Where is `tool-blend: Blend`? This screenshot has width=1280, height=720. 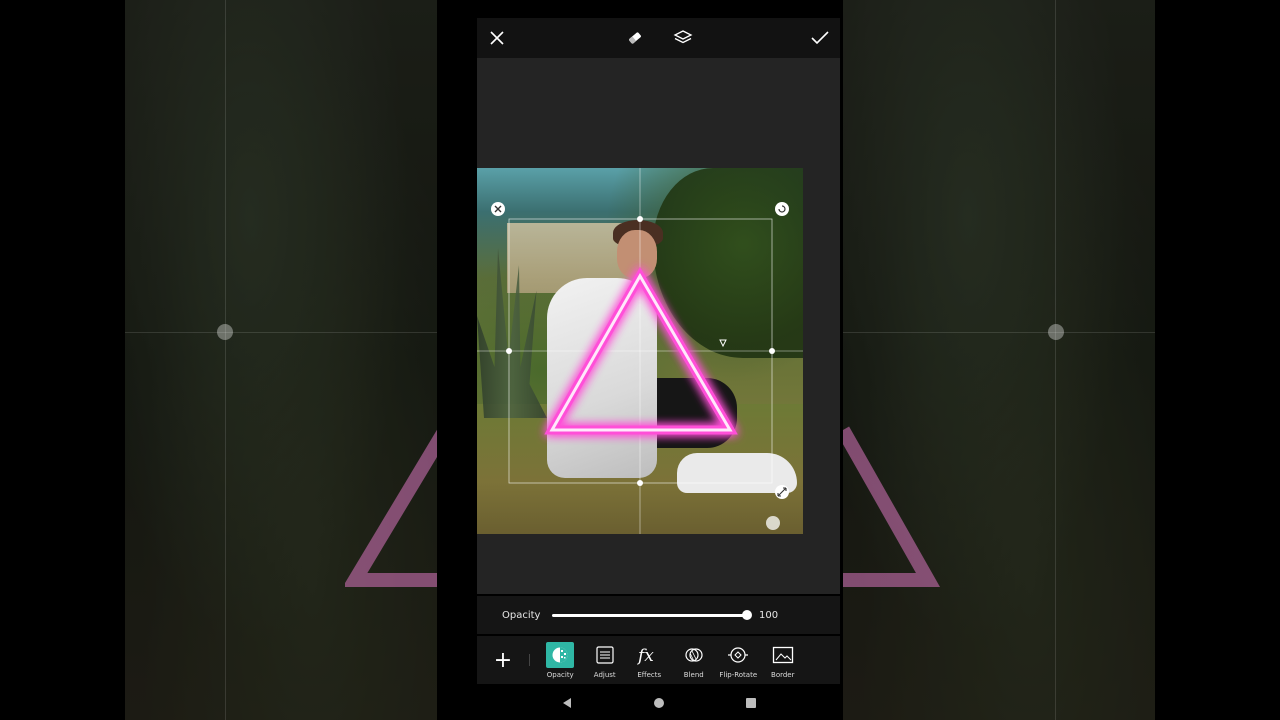 tool-blend: Blend is located at coordinates (694, 660).